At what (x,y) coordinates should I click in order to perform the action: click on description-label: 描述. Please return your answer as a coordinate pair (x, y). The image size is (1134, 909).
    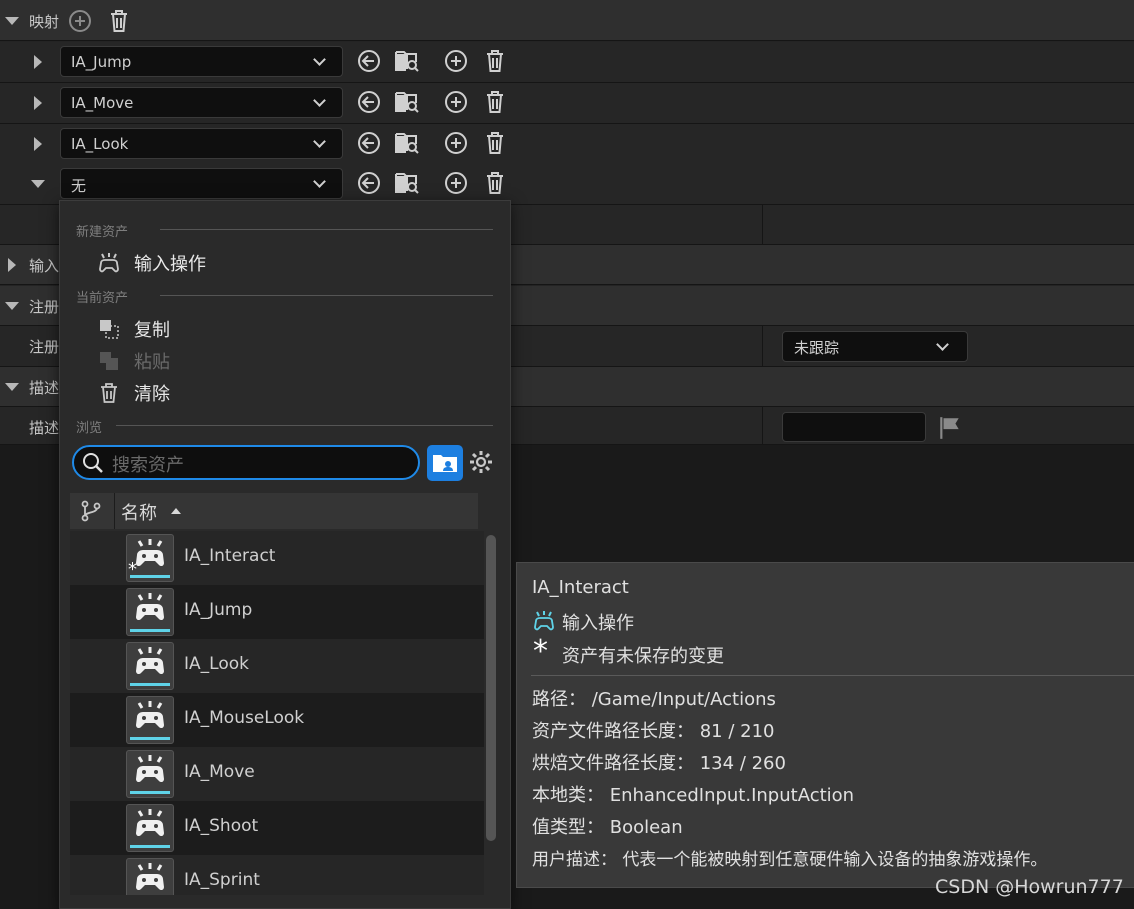
    Looking at the image, I should click on (44, 388).